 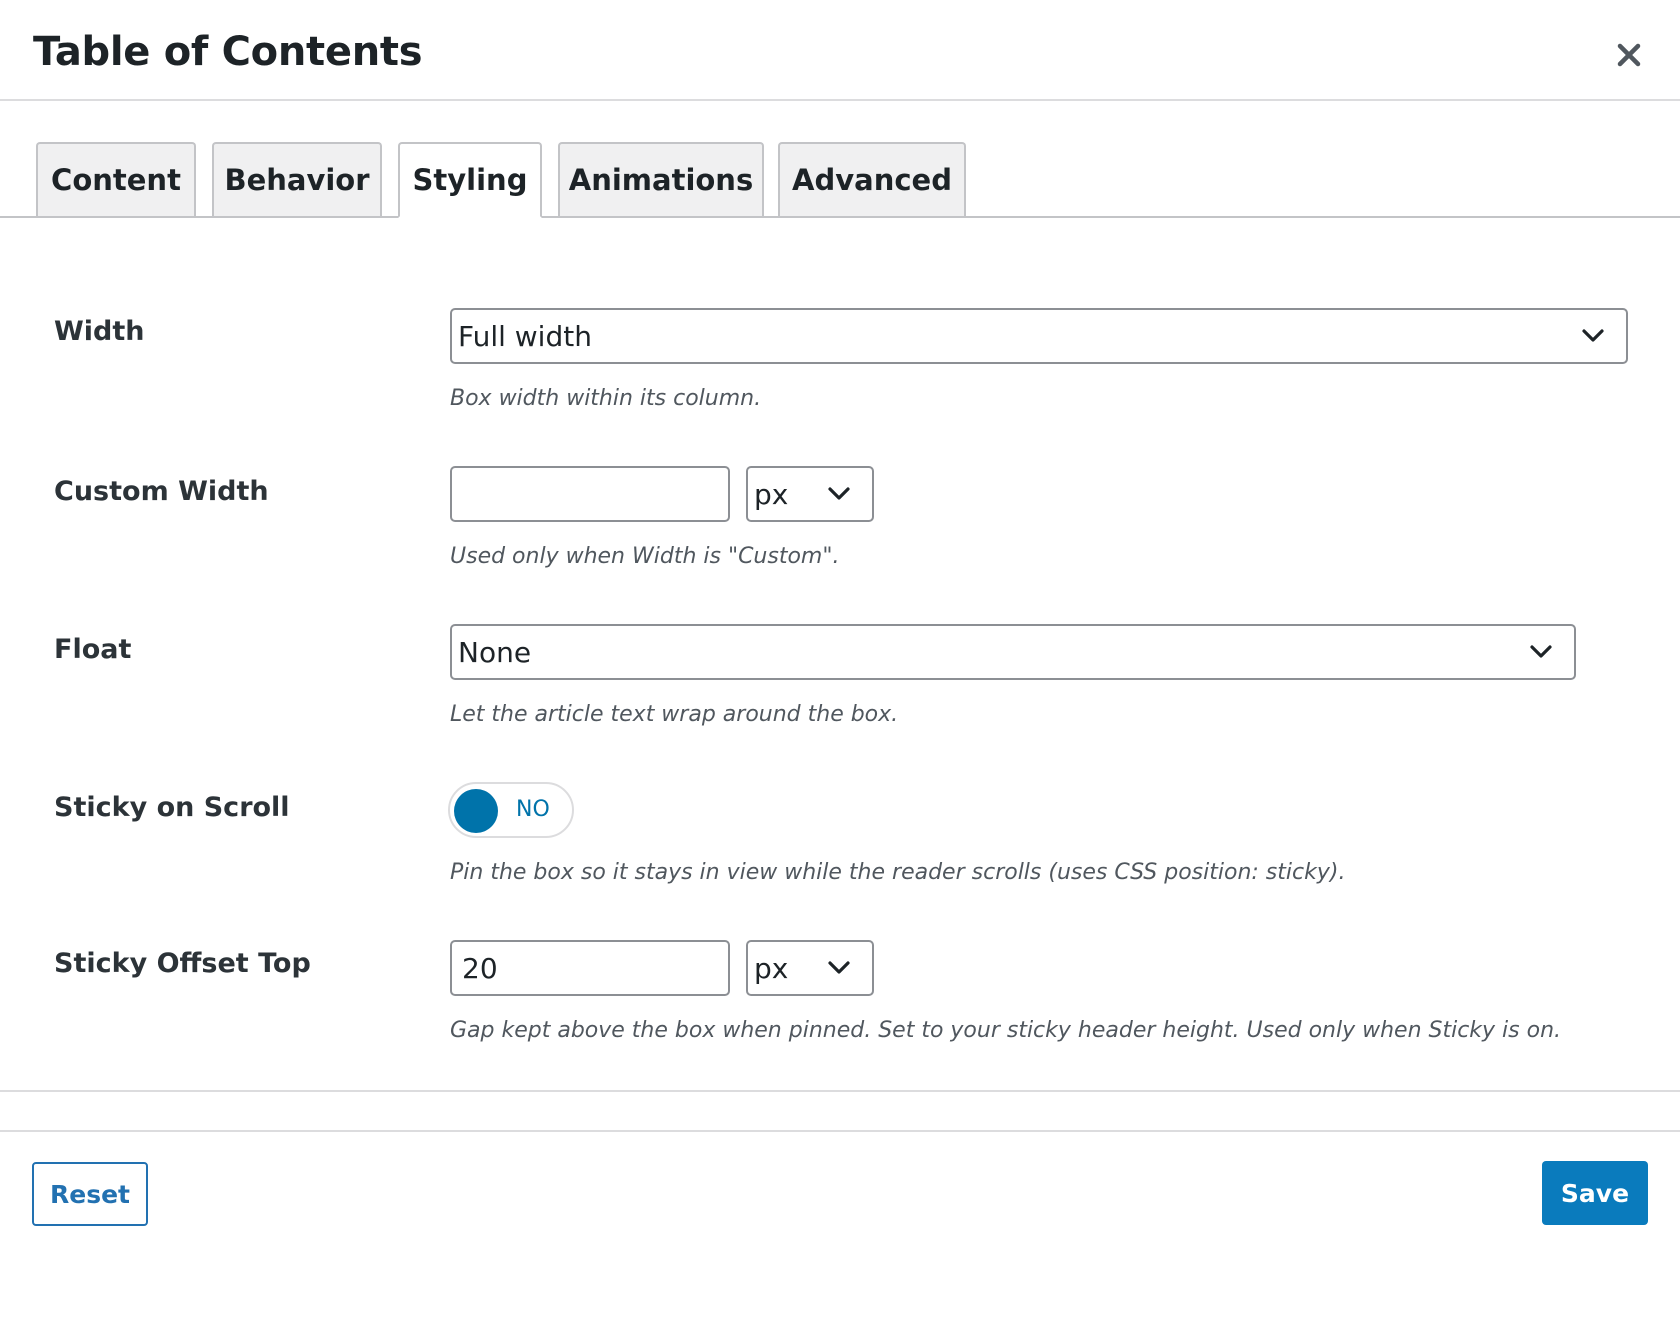 I want to click on close-button, so click(x=1629, y=55).